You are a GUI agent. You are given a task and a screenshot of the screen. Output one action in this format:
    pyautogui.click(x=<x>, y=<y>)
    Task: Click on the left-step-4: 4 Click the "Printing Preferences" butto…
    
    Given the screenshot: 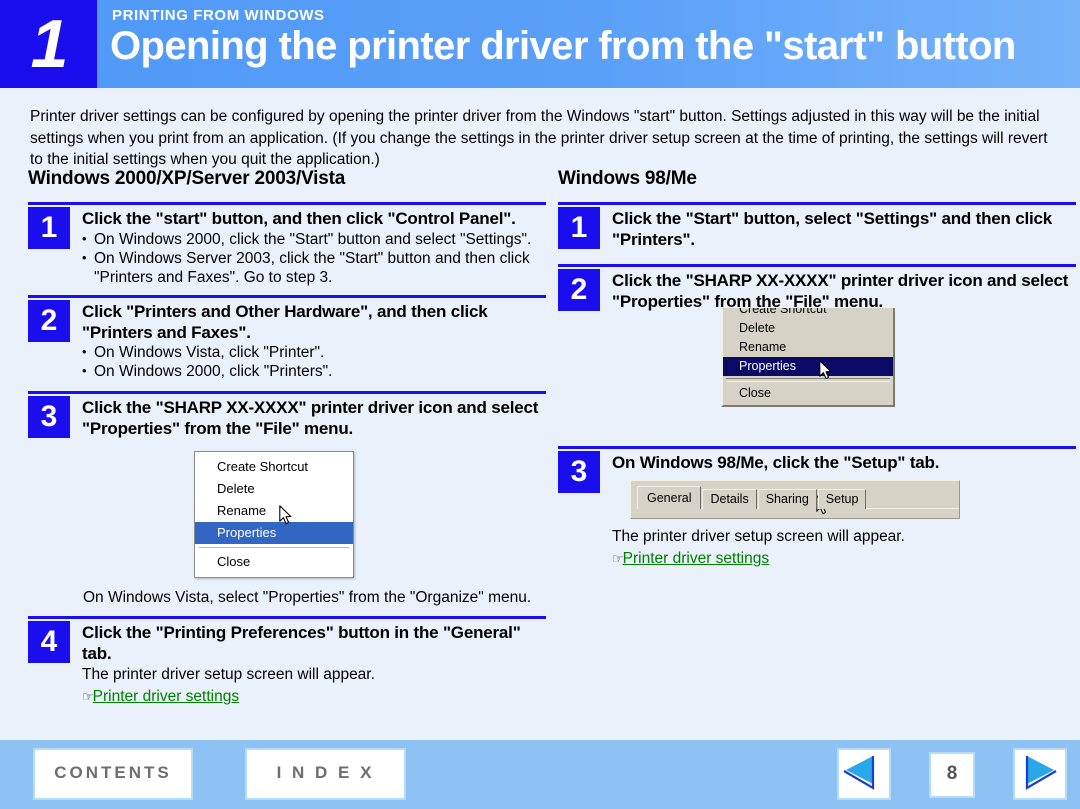 What is the action you would take?
    pyautogui.click(x=287, y=661)
    